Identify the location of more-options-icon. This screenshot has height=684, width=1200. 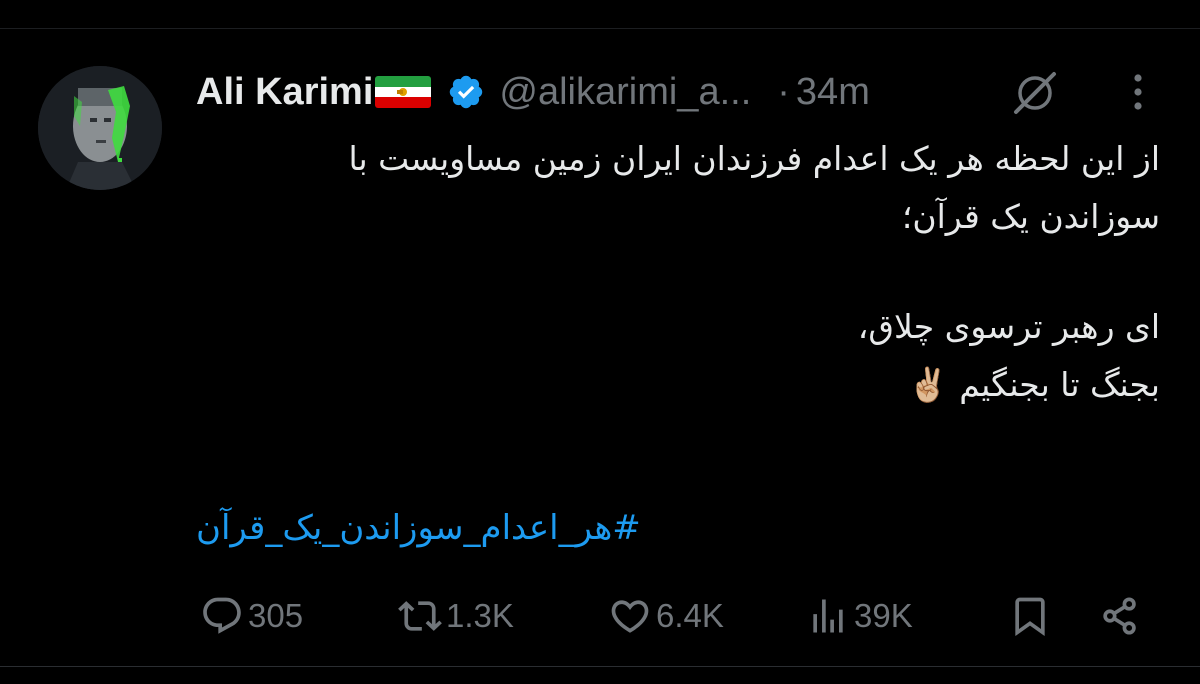
(1138, 92).